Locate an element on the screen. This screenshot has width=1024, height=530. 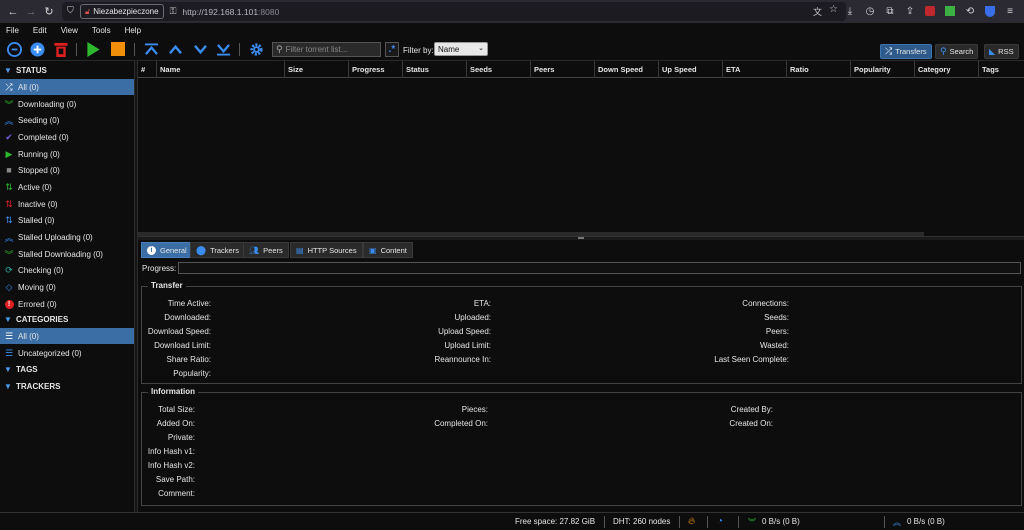
status-inactive: ⇅ Inactive (0) is located at coordinates (67, 204).